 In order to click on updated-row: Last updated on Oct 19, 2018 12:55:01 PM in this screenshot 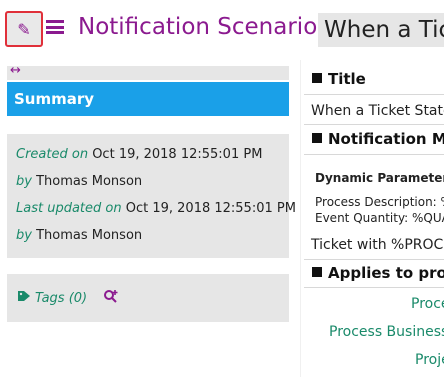, I will do `click(156, 211)`.